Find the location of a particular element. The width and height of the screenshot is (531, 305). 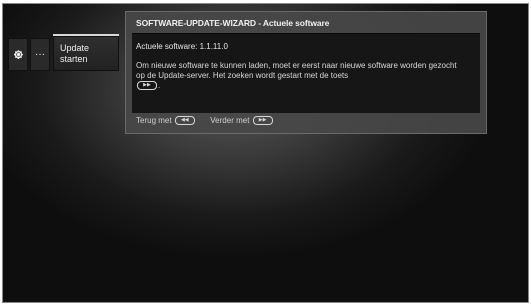

rewind-key-icon: ◀◀ is located at coordinates (184, 121).